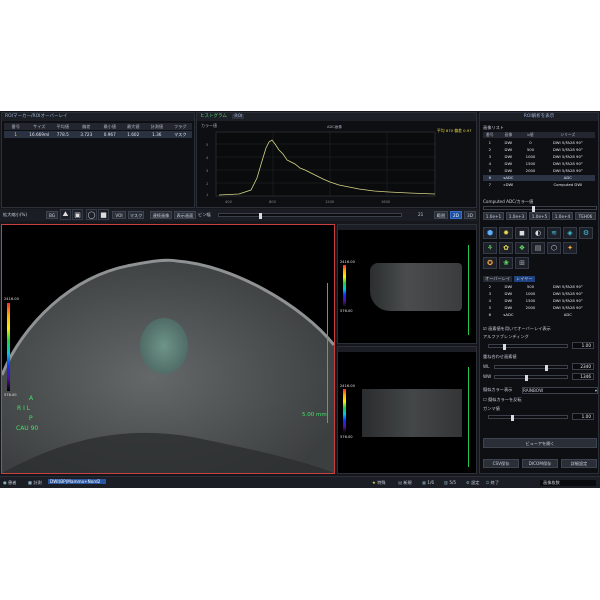 The height and width of the screenshot is (600, 600). Describe the element at coordinates (524, 279) in the screenshot. I see `layer-tab: レイヤー` at that location.